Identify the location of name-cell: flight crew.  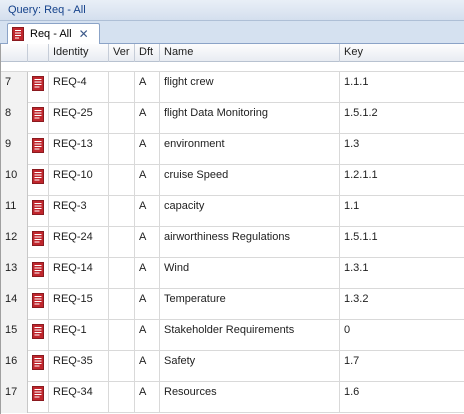
(250, 87).